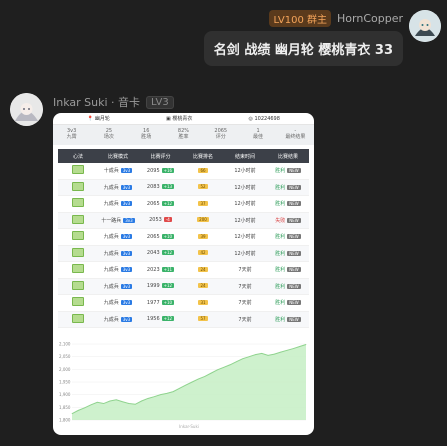 This screenshot has height=446, width=447. Describe the element at coordinates (183, 270) in the screenshot. I see `table-row: 九成兵 3v3 2023 +11 24 7天前 胜利 NEW` at that location.